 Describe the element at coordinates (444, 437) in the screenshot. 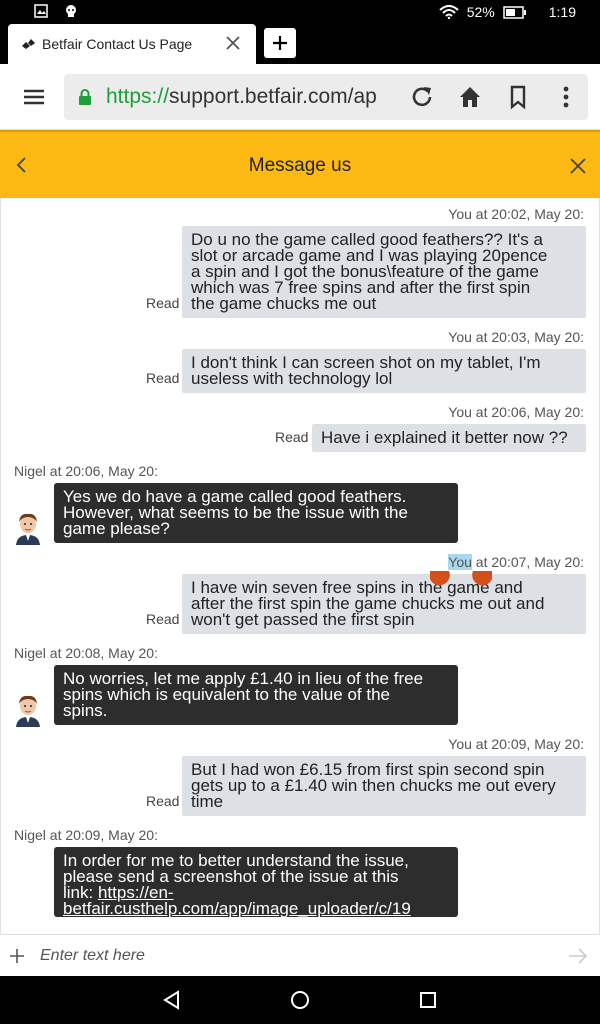

I see `message-line: Have i explained it better now ??` at that location.